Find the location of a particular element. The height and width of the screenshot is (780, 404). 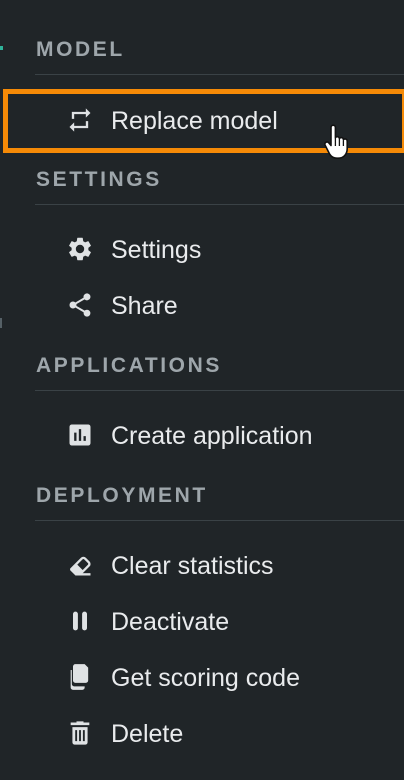

menu-item-label: Delete is located at coordinates (147, 734).